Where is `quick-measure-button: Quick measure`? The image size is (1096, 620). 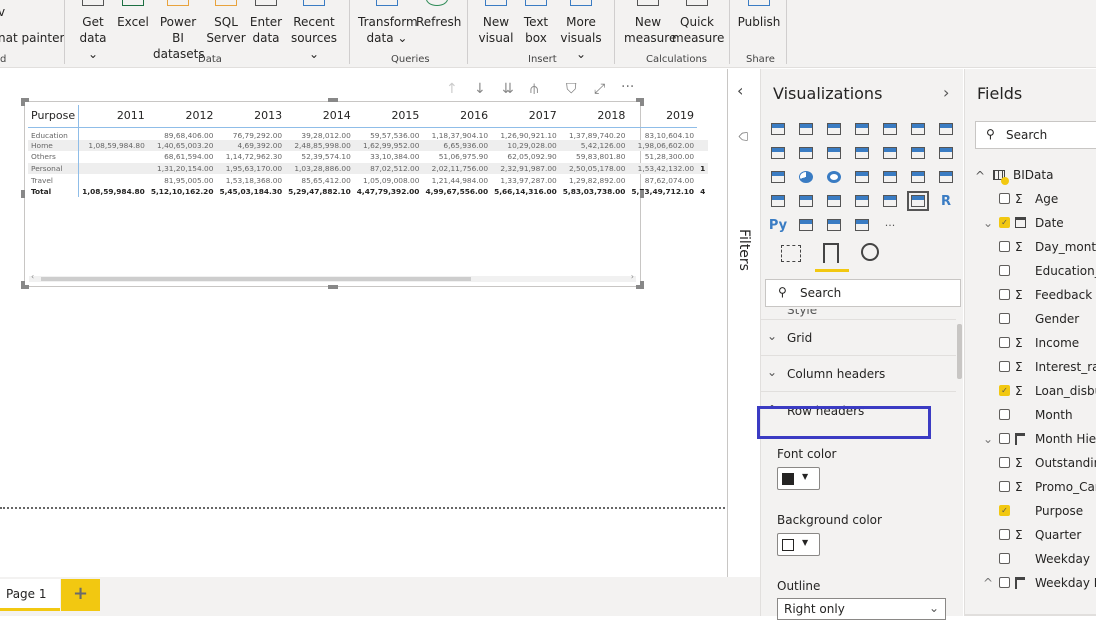 quick-measure-button: Quick measure is located at coordinates (698, 23).